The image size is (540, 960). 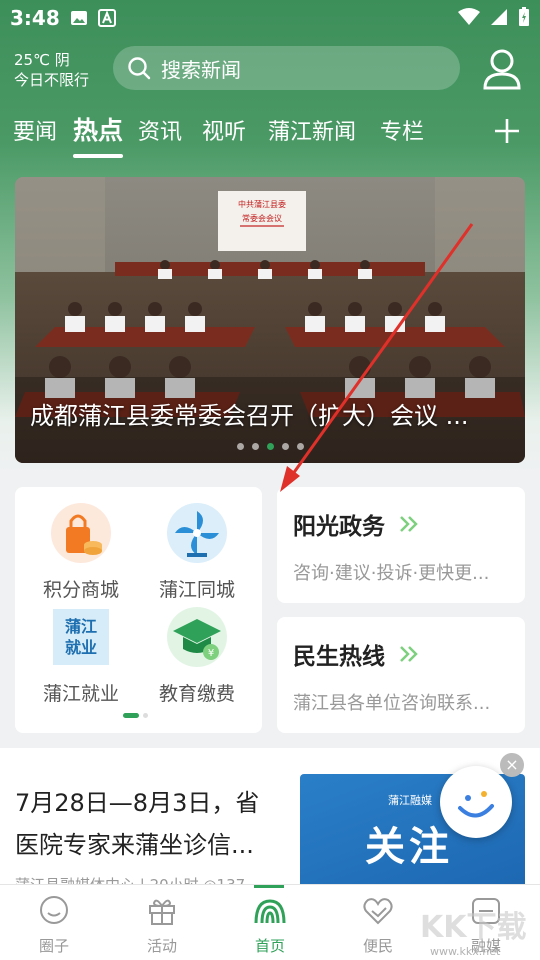 I want to click on nav-convenience: 便民, so click(x=378, y=925).